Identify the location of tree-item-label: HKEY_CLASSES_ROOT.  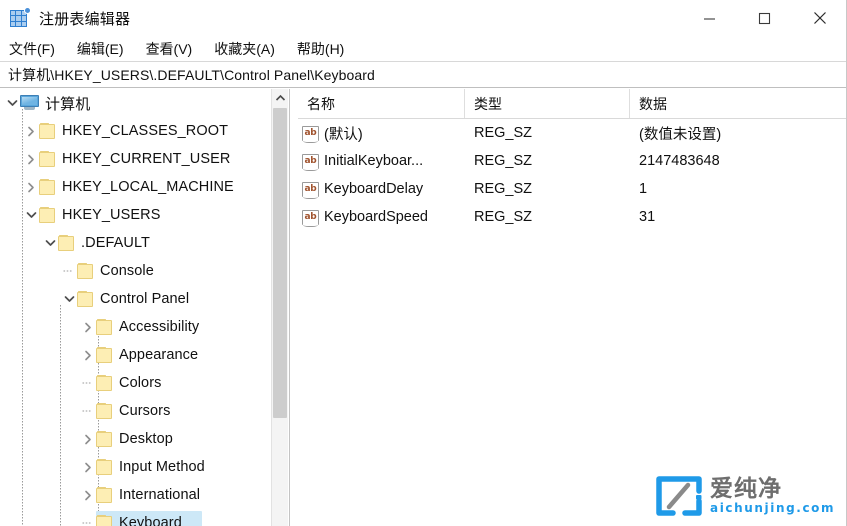
(145, 131).